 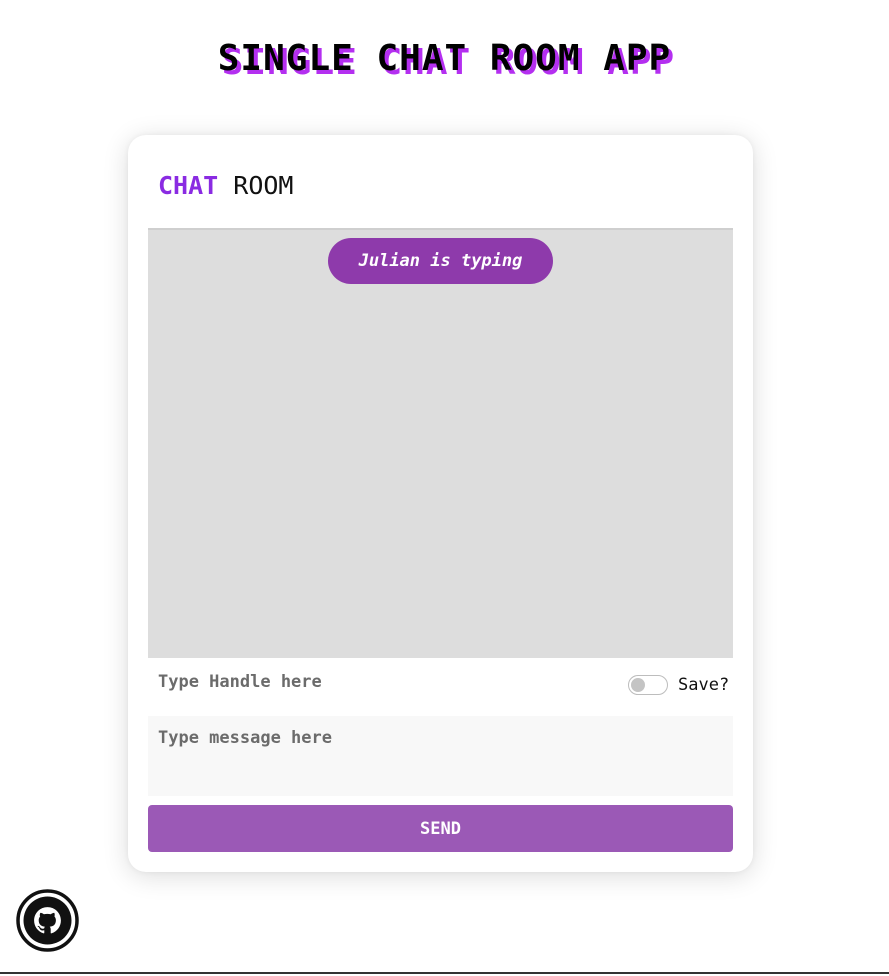 I want to click on github-link, so click(x=47, y=920).